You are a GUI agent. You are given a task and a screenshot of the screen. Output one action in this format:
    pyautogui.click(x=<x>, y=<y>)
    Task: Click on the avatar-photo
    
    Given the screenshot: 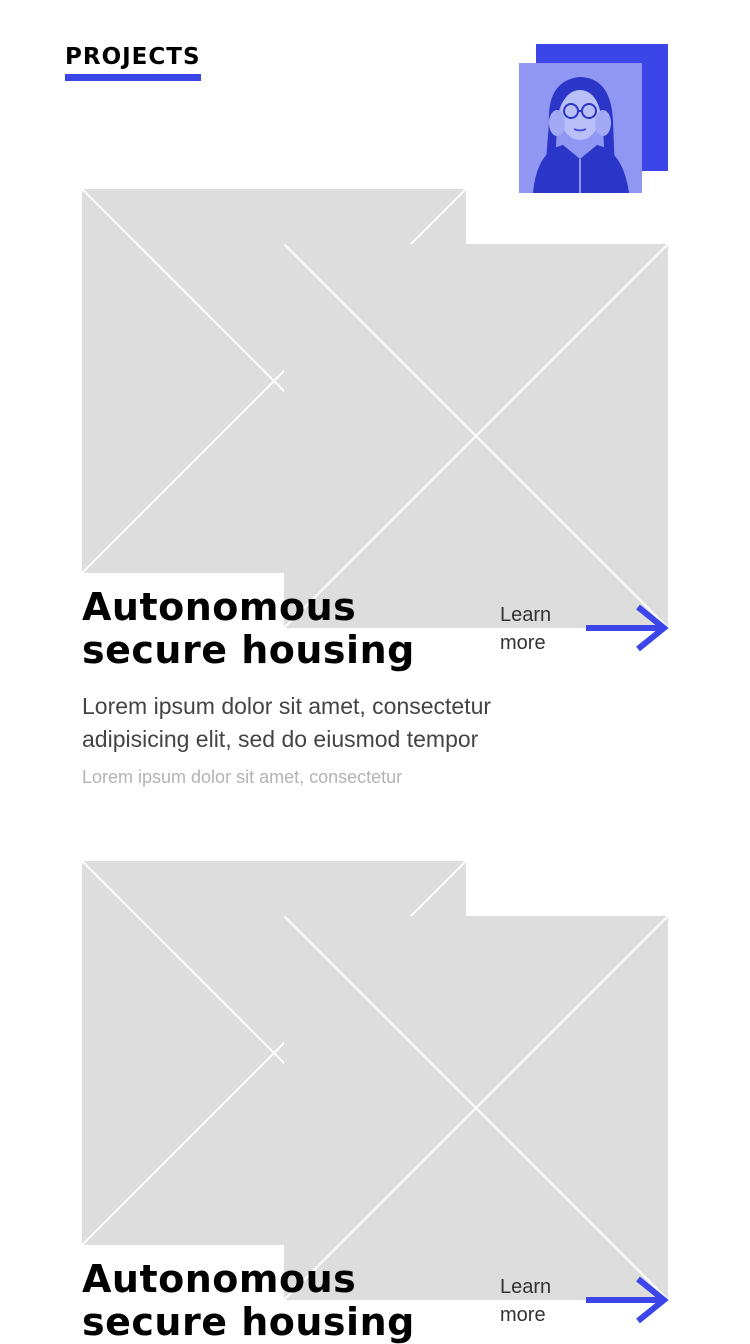 What is the action you would take?
    pyautogui.click(x=580, y=128)
    